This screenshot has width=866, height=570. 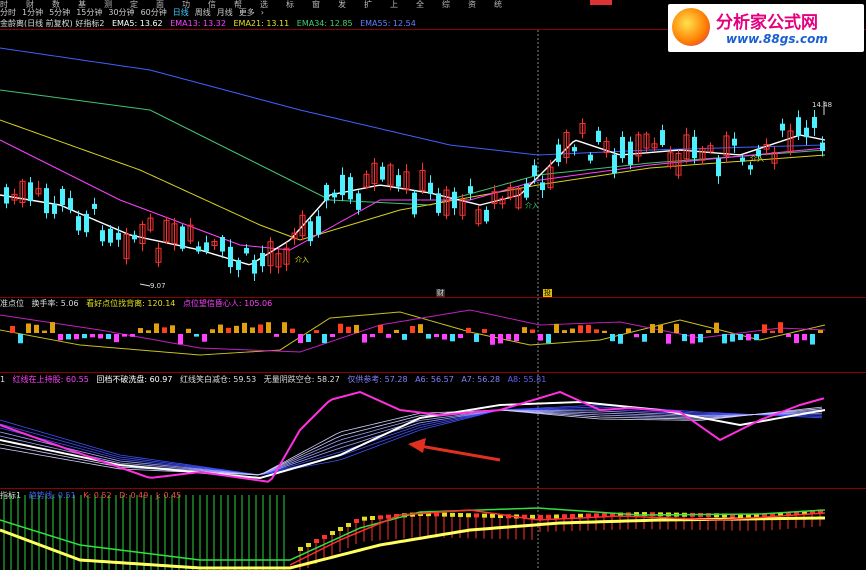 I want to click on logo-url: www.88gs.com, so click(x=777, y=39).